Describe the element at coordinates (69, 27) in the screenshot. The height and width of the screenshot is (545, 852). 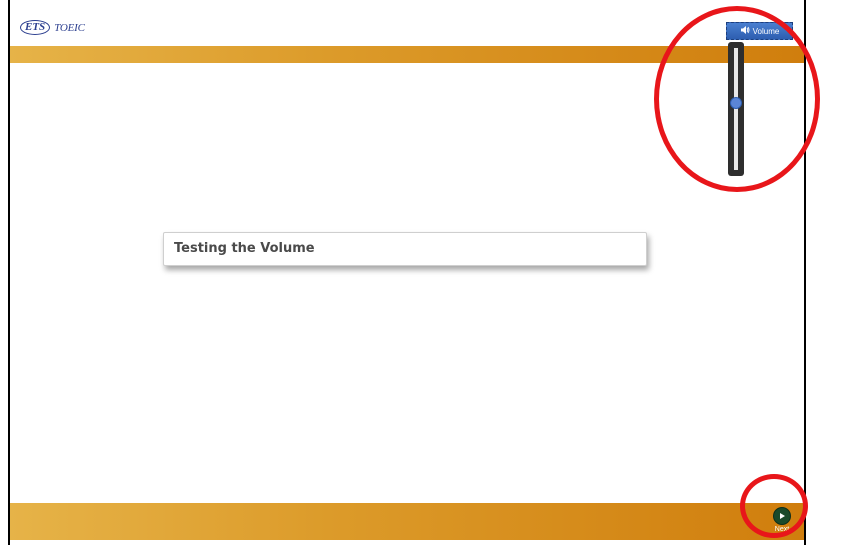
I see `logo-toeic: TOEIC` at that location.